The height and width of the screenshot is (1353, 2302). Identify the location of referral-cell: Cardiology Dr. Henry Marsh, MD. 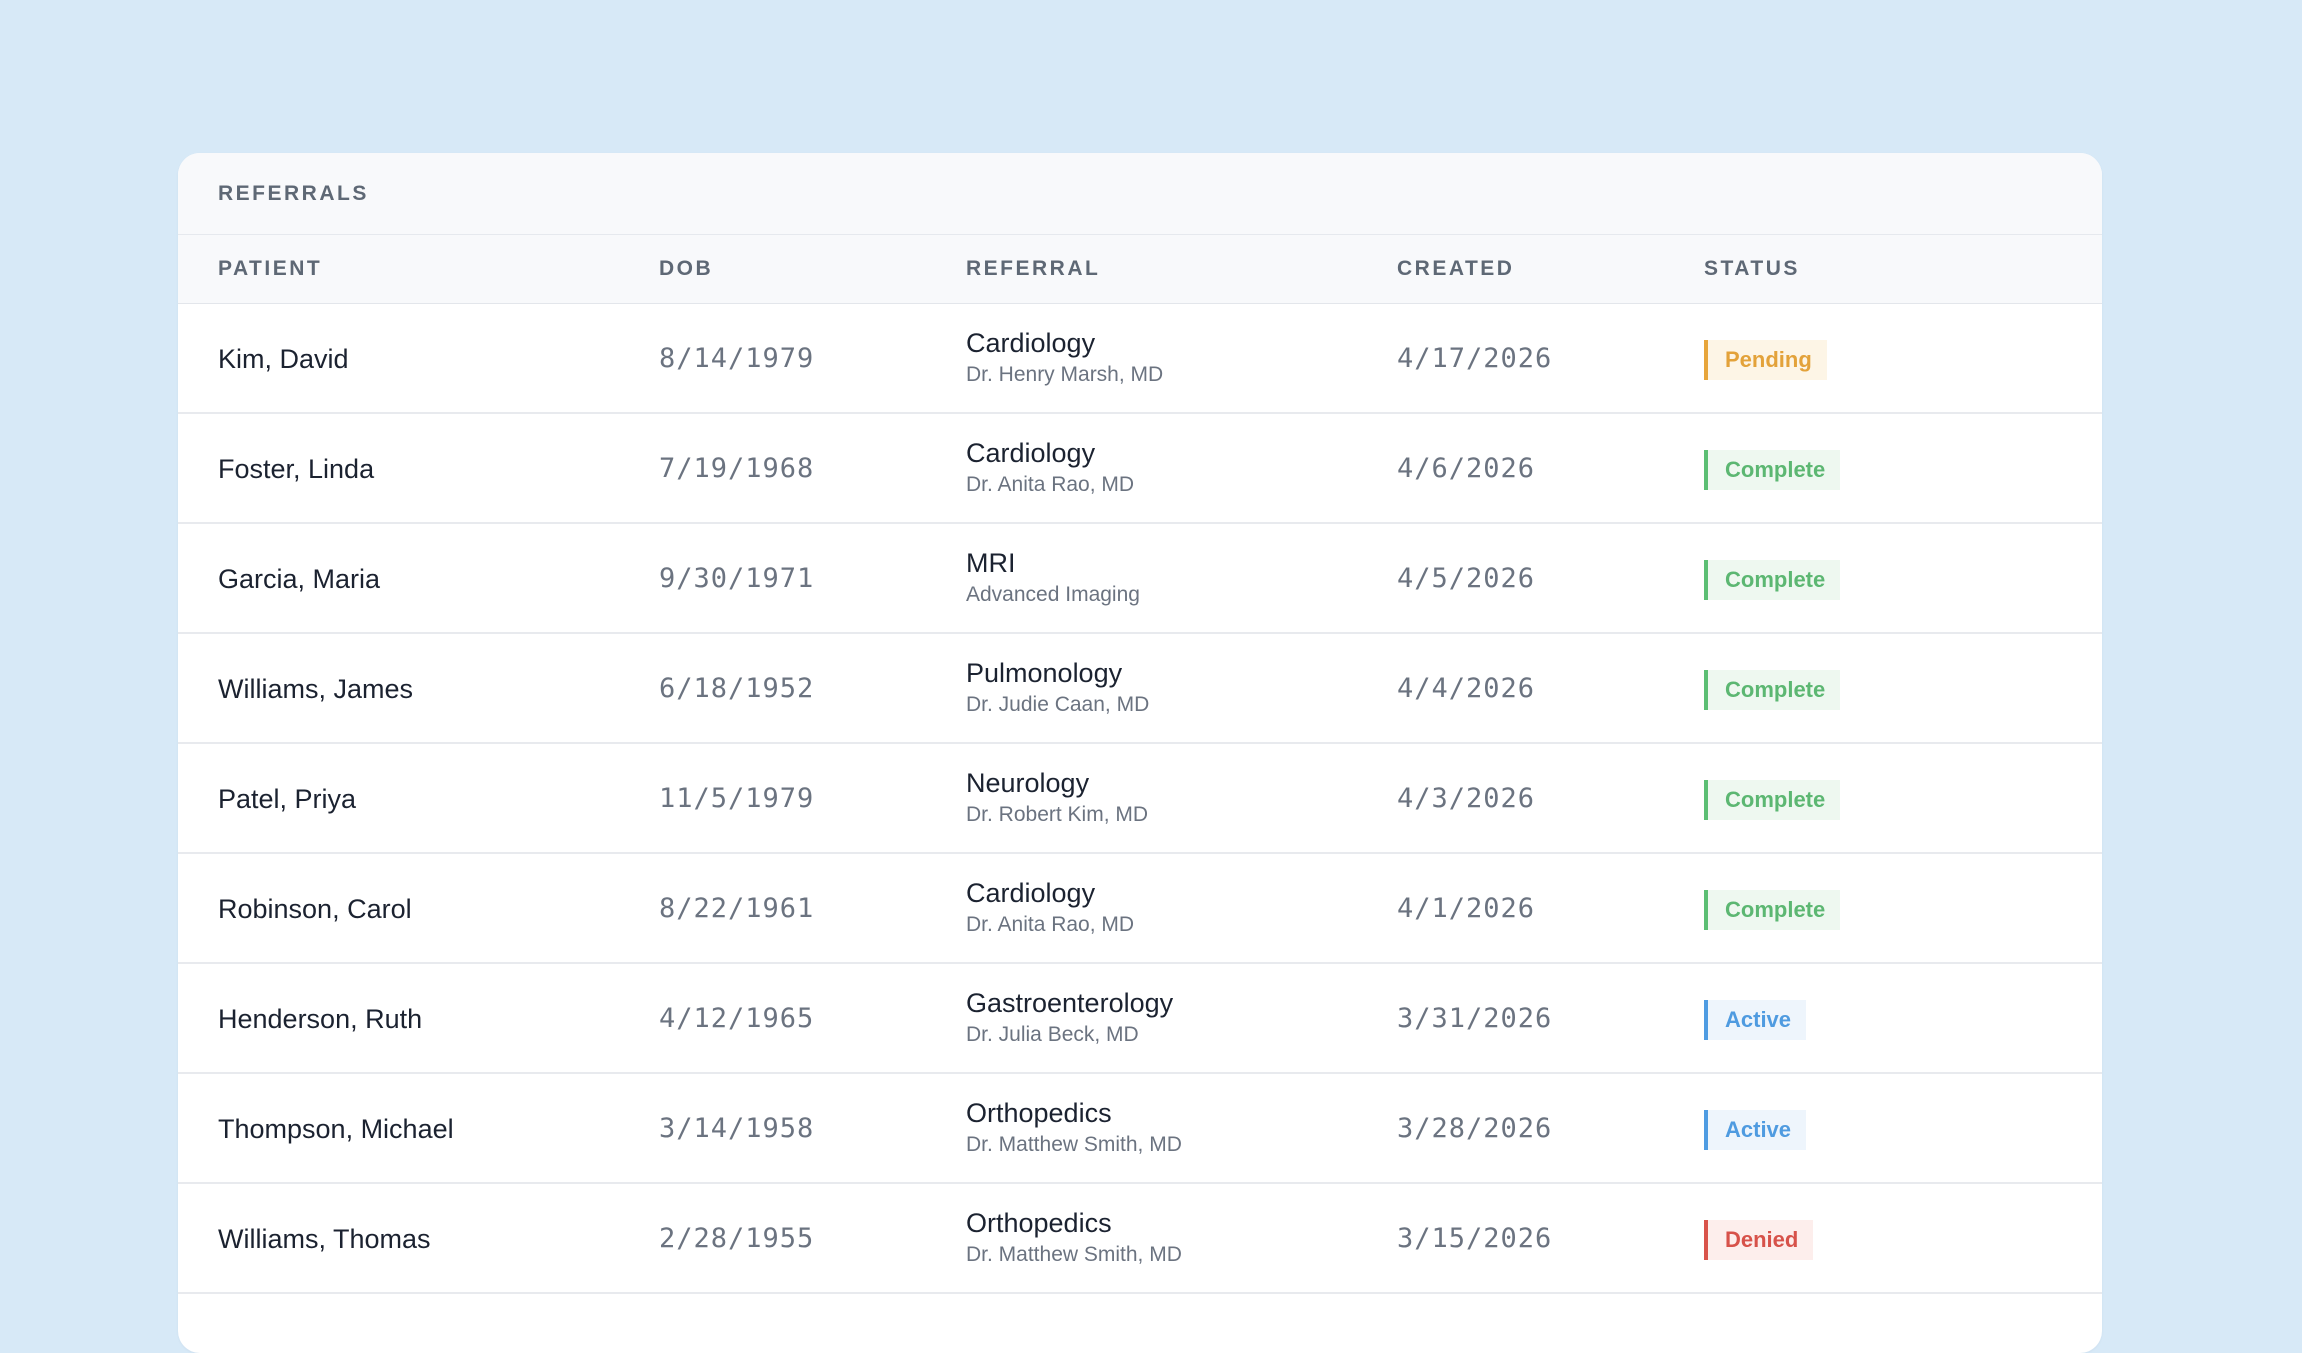
(1064, 358).